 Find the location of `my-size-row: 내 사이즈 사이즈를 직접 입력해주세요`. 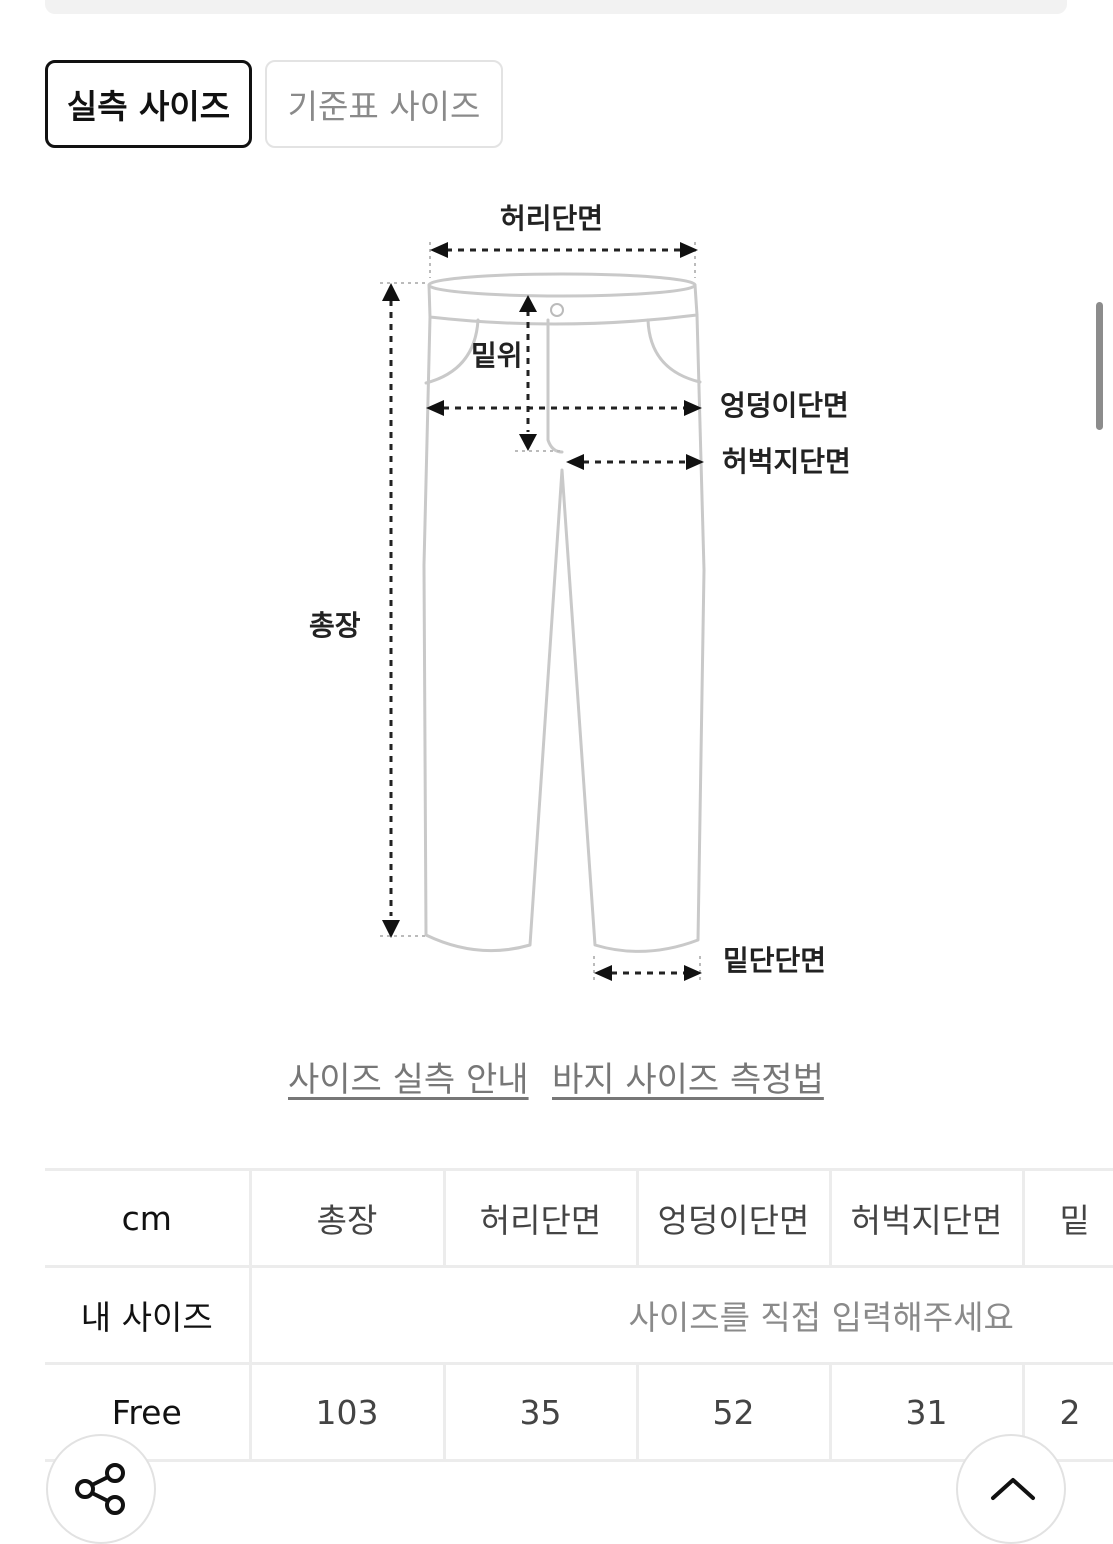

my-size-row: 내 사이즈 사이즈를 직접 입력해주세요 is located at coordinates (579, 1315).